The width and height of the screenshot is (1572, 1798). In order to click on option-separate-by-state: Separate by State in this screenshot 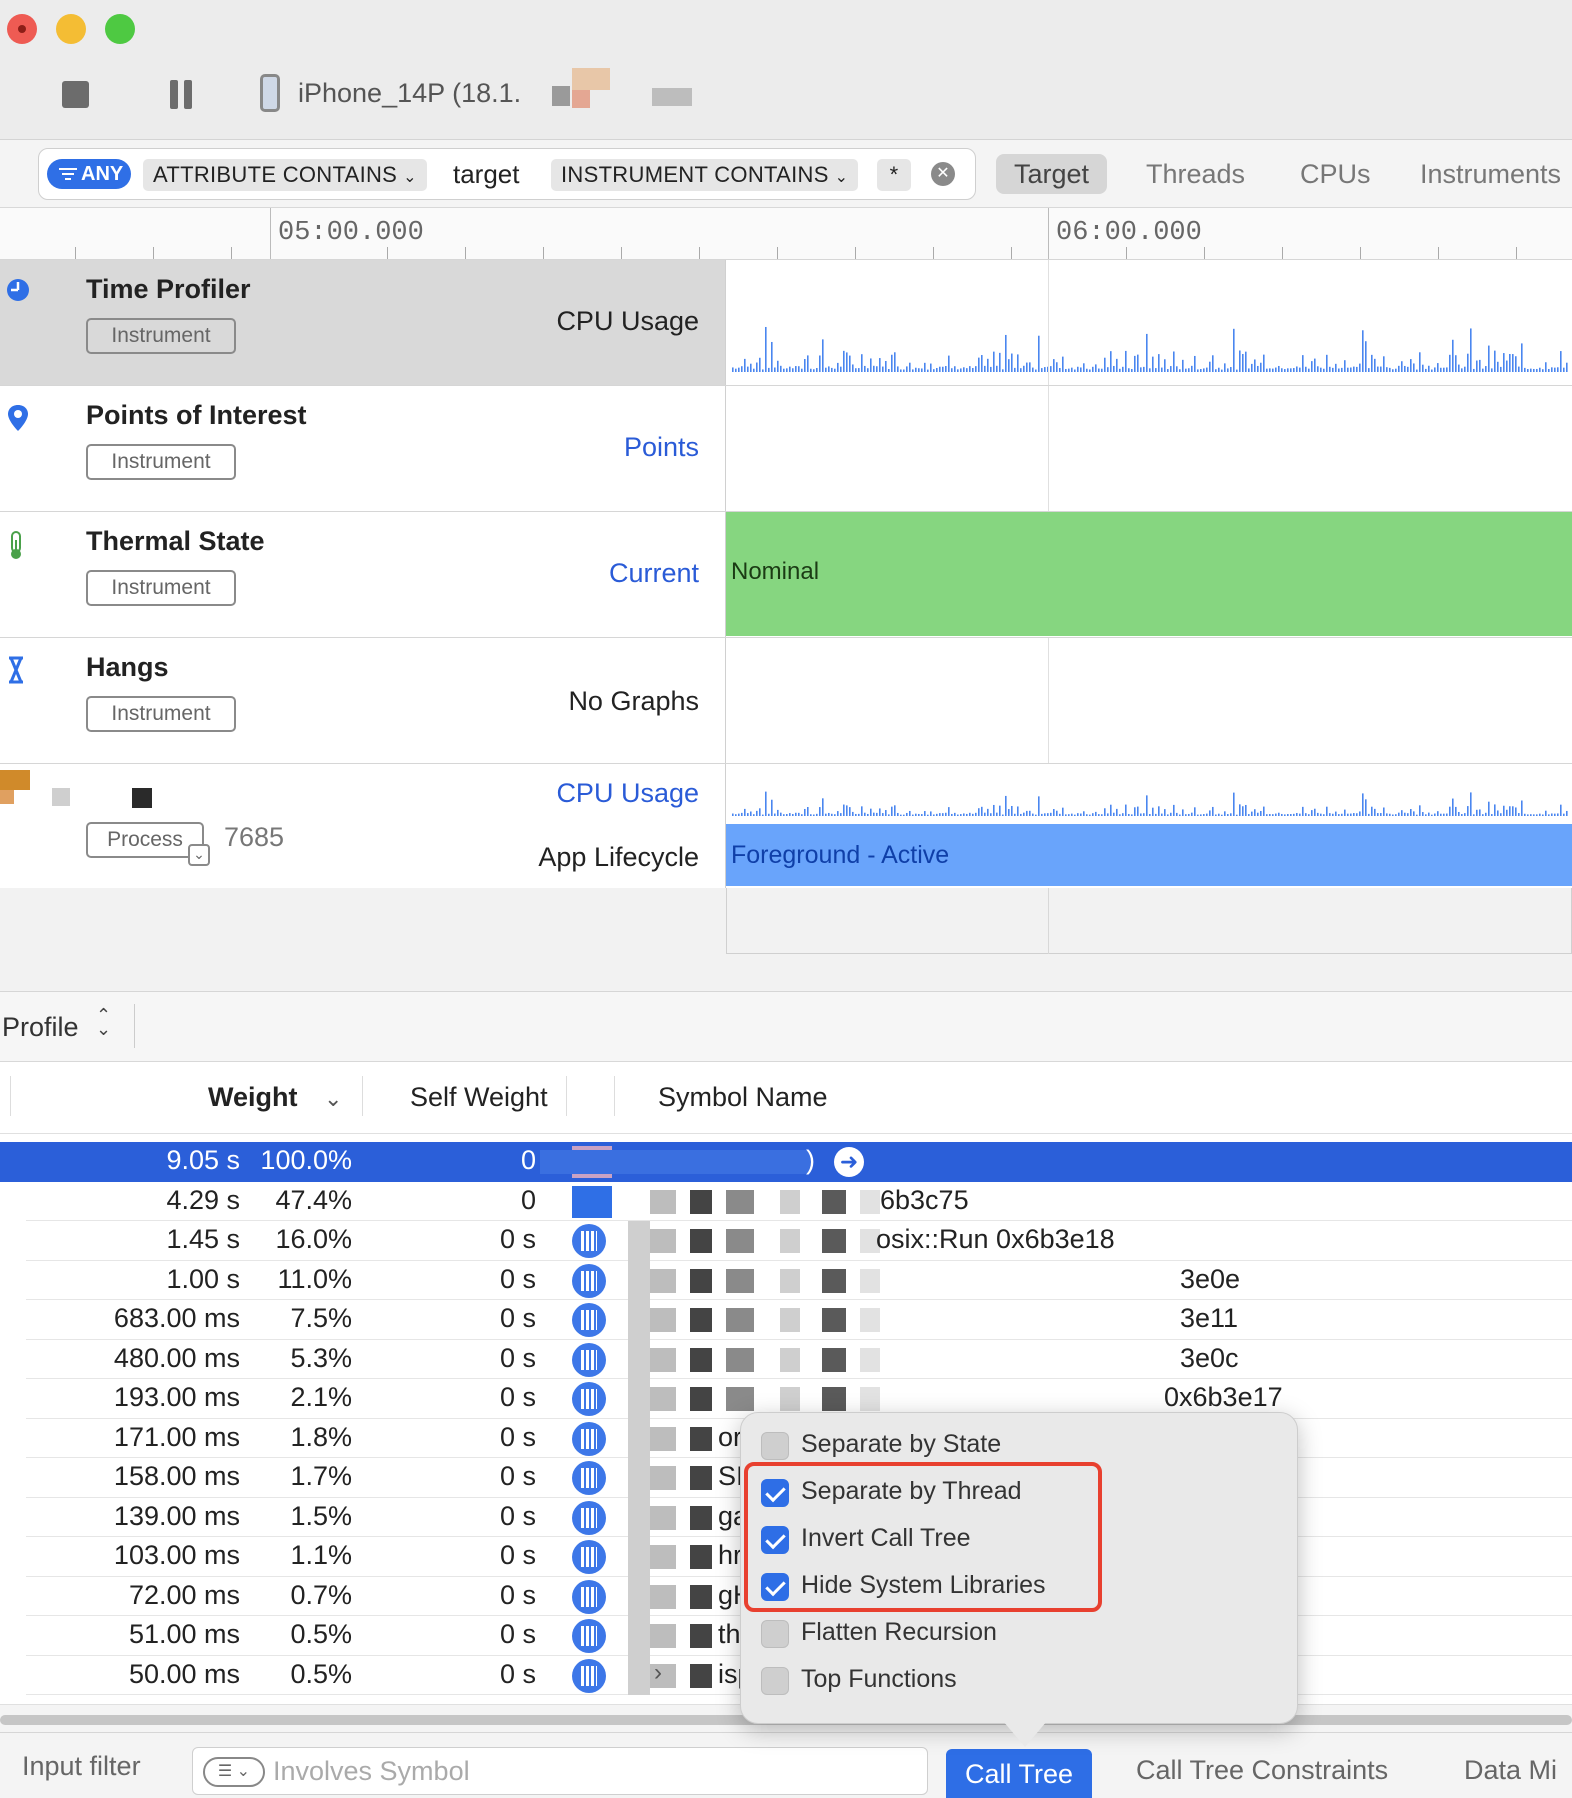, I will do `click(1021, 1445)`.